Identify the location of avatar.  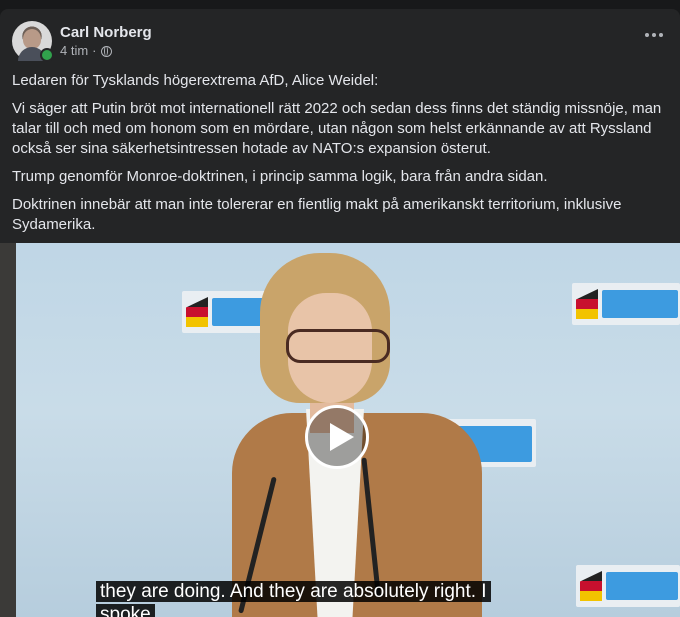
(33, 41).